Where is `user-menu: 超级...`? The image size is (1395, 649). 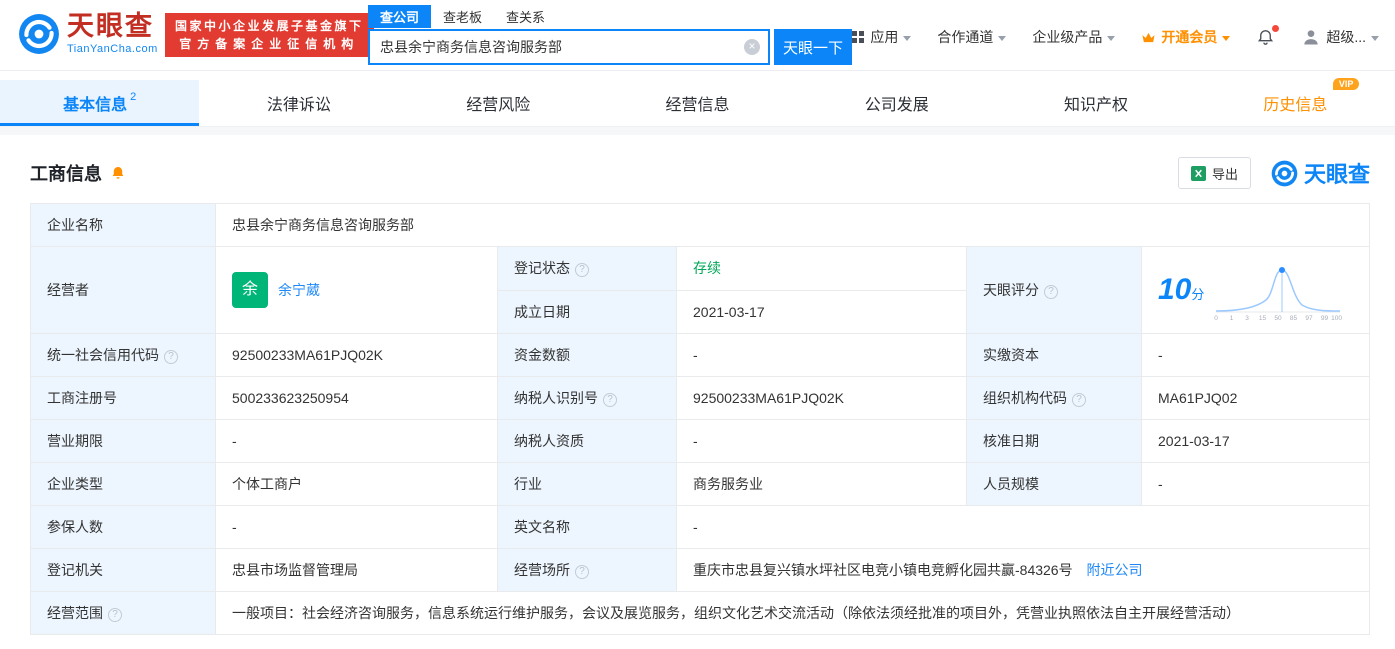
user-menu: 超级... is located at coordinates (1340, 37).